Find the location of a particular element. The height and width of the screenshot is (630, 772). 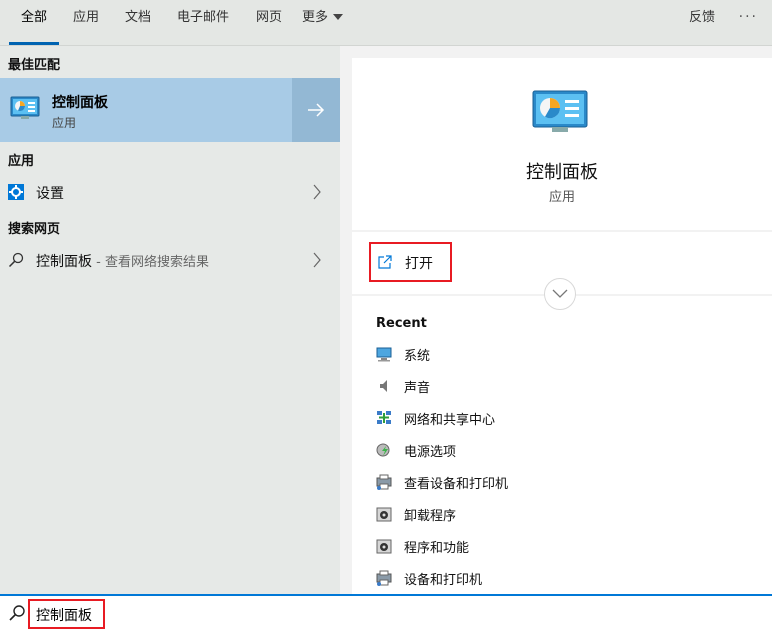

app-preview-card: 控制面板 应用 is located at coordinates (562, 144).